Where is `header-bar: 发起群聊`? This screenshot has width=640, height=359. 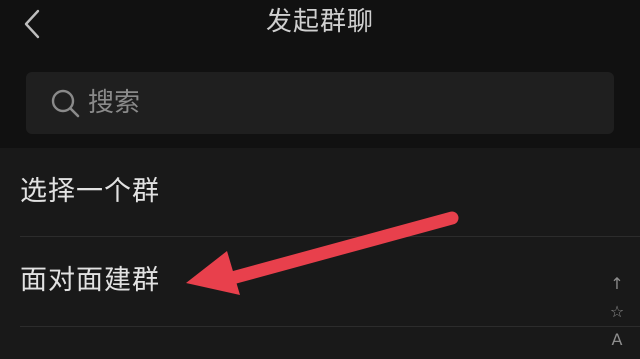 header-bar: 发起群聊 is located at coordinates (320, 25).